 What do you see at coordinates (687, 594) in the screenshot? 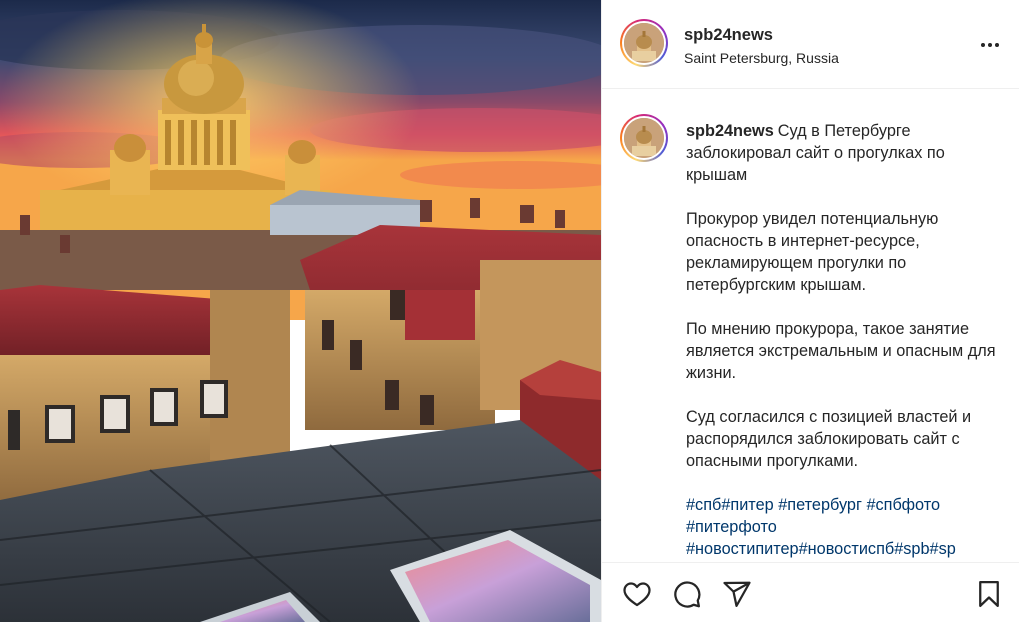
I see `comment-icon` at bounding box center [687, 594].